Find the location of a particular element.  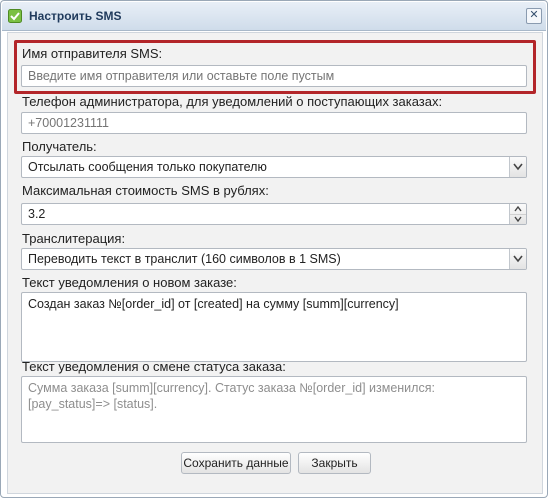

sender-name-label: Имя отправителя SMS: is located at coordinates (92, 53).